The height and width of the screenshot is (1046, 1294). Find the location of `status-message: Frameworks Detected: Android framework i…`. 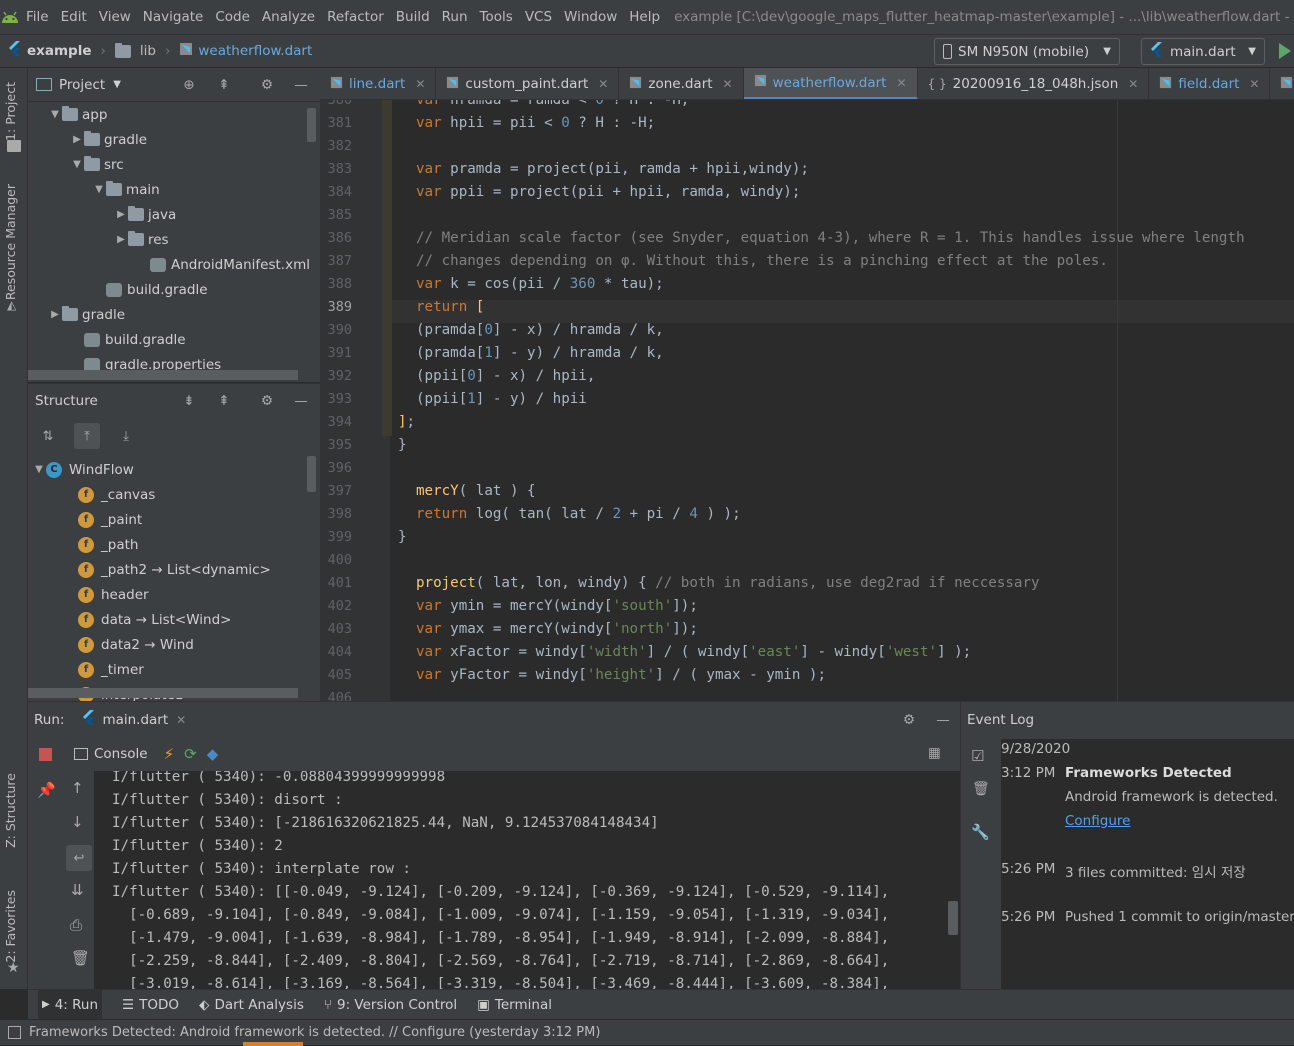

status-message: Frameworks Detected: Android framework i… is located at coordinates (314, 1032).